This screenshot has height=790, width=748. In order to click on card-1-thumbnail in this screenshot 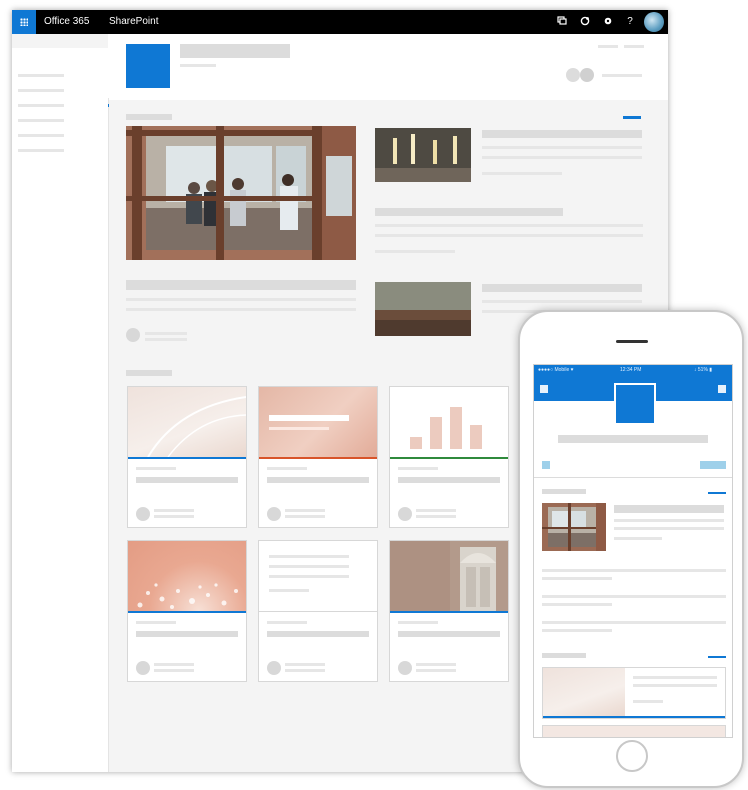, I will do `click(187, 422)`.